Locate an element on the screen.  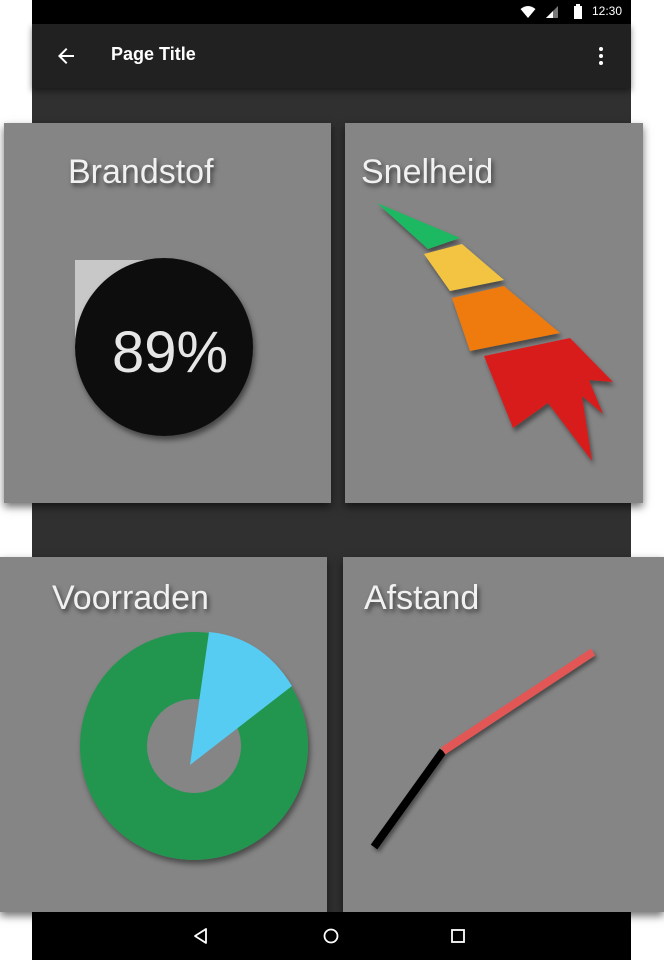
recents-square-icon is located at coordinates (458, 936).